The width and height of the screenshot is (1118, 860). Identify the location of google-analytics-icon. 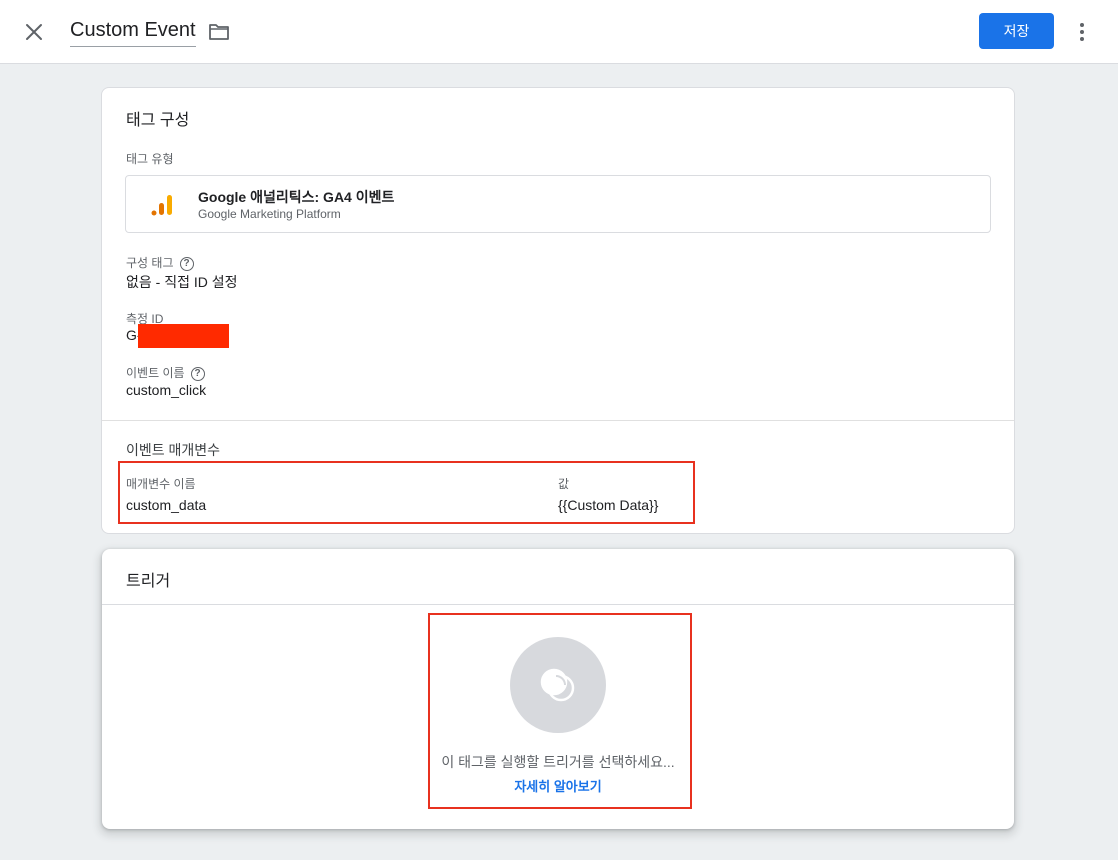
(162, 205).